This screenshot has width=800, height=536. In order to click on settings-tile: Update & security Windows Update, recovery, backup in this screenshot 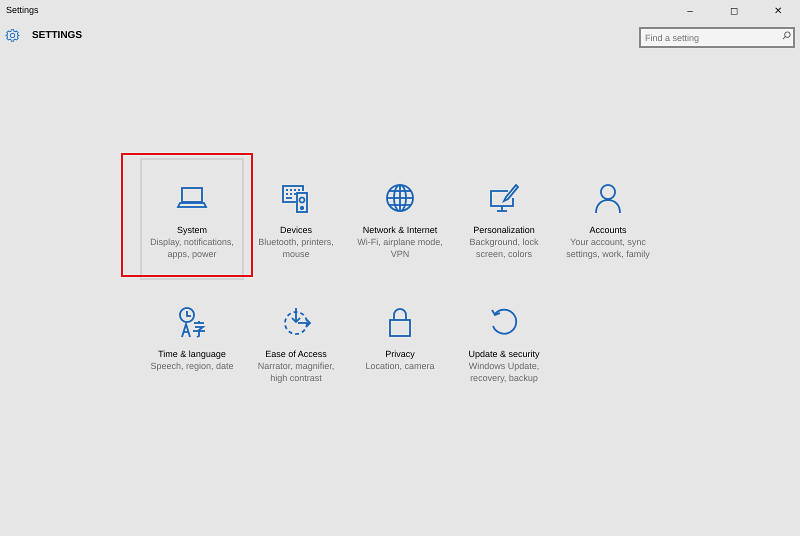, I will do `click(504, 343)`.